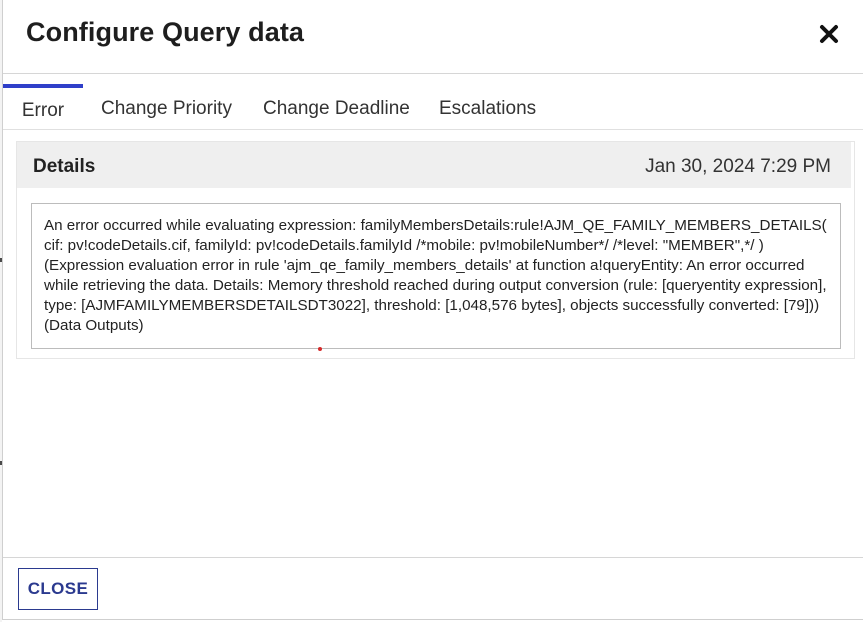 The height and width of the screenshot is (622, 863). Describe the element at coordinates (433, 588) in the screenshot. I see `dialog-footer: CLOSE` at that location.